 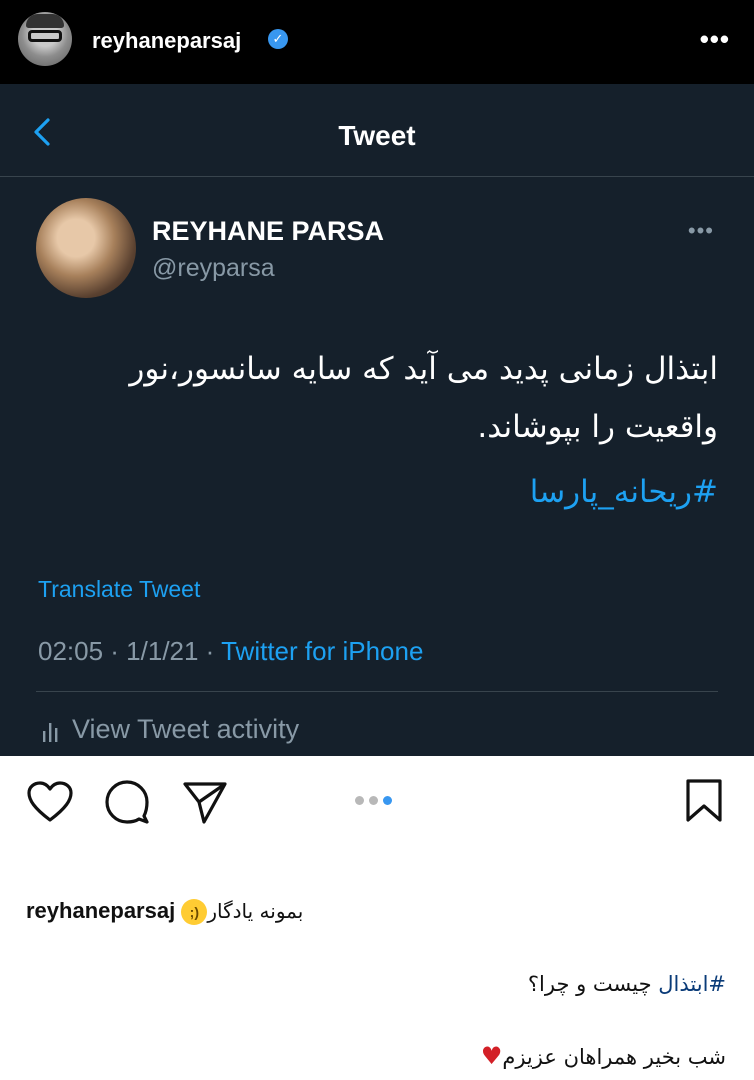 What do you see at coordinates (166, 41) in the screenshot?
I see `post-username: reyhaneparsaj` at bounding box center [166, 41].